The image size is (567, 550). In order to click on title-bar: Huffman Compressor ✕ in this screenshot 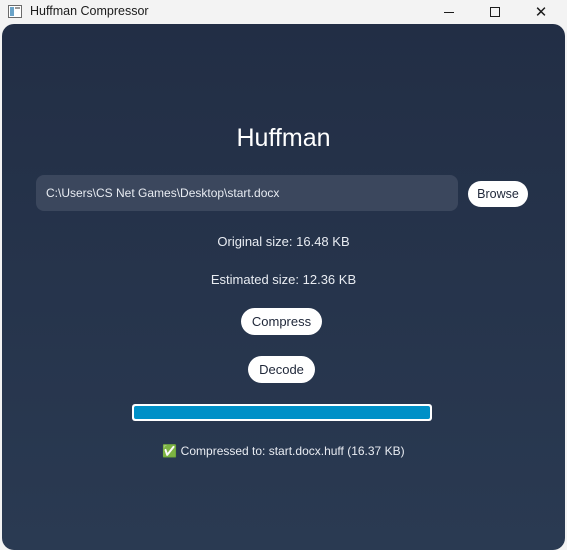, I will do `click(283, 12)`.